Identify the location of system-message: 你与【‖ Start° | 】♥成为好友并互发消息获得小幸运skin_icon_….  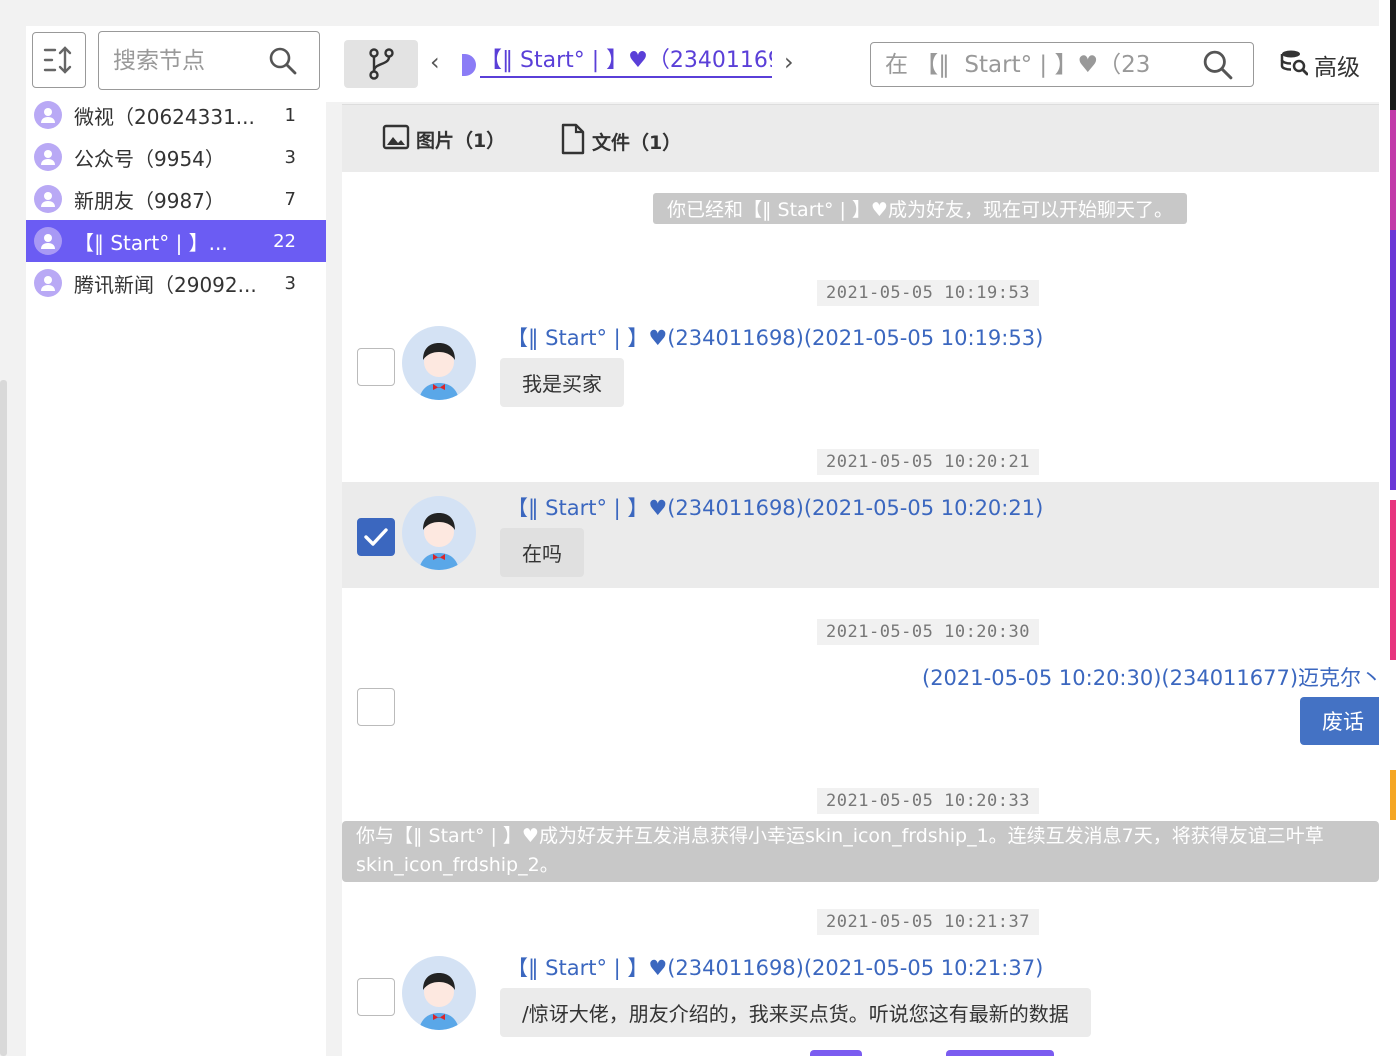
(860, 851).